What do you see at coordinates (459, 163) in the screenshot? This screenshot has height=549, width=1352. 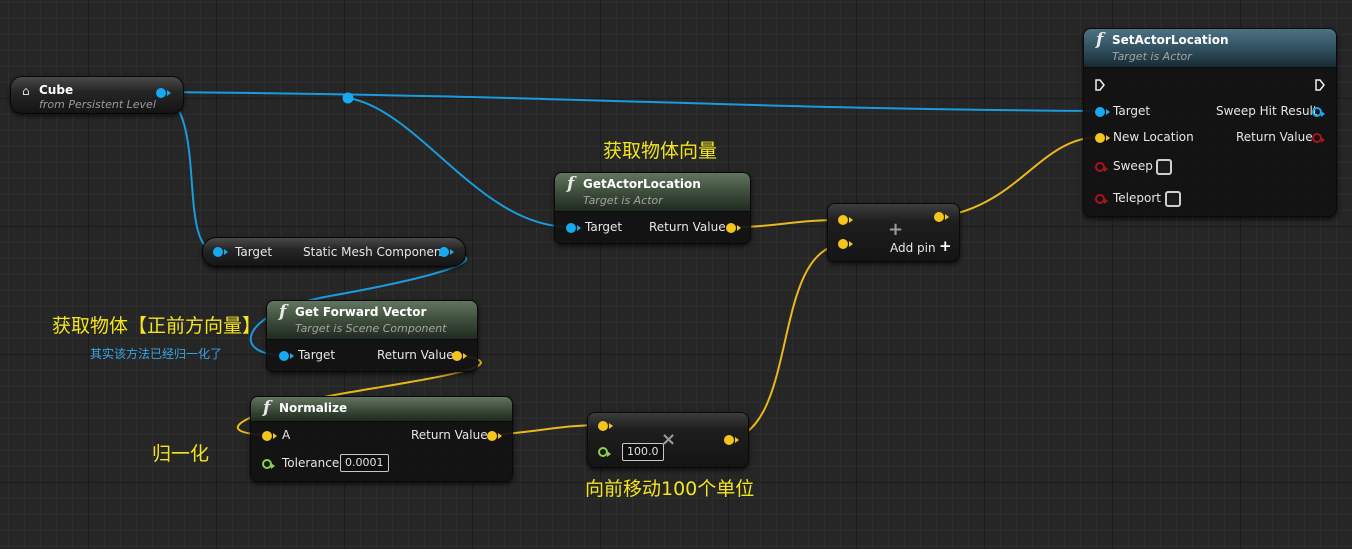 I see `wire-cube-to-getactorlocation-target` at bounding box center [459, 163].